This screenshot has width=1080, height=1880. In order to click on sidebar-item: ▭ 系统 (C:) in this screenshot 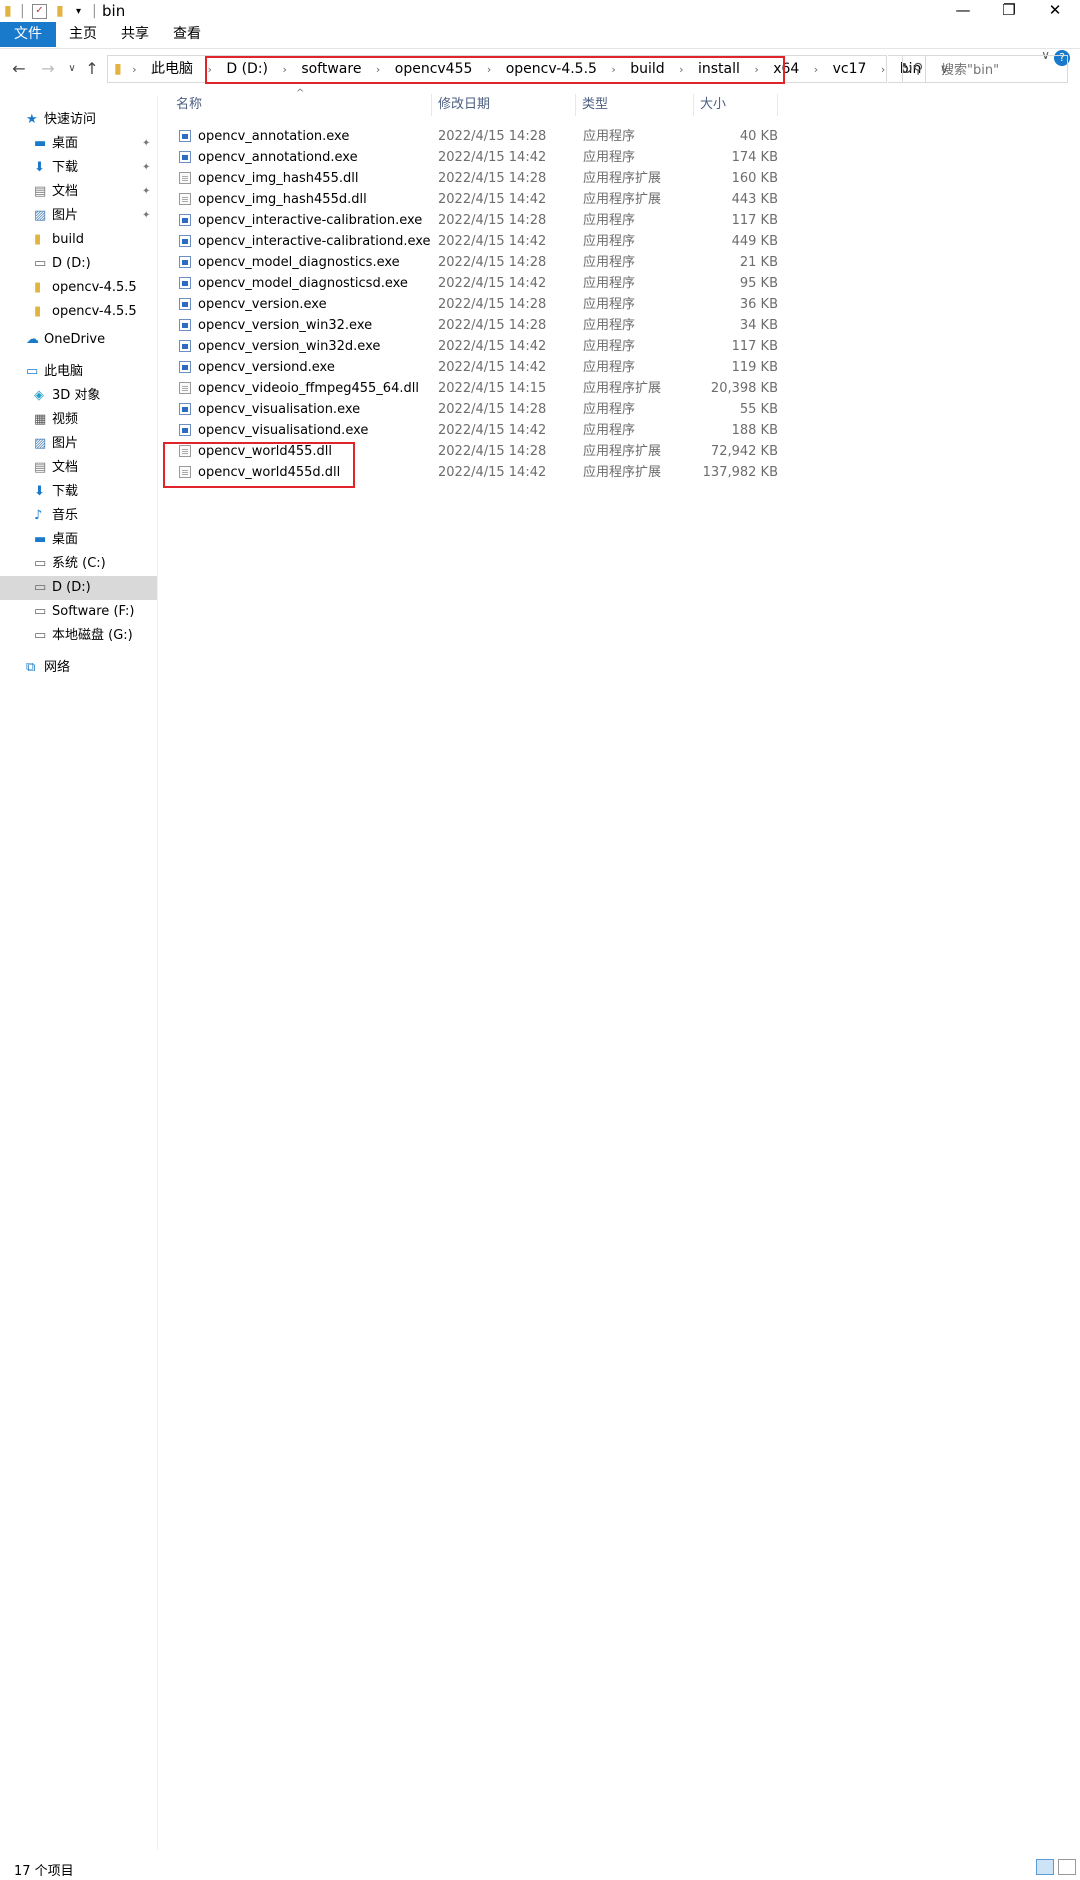, I will do `click(78, 564)`.